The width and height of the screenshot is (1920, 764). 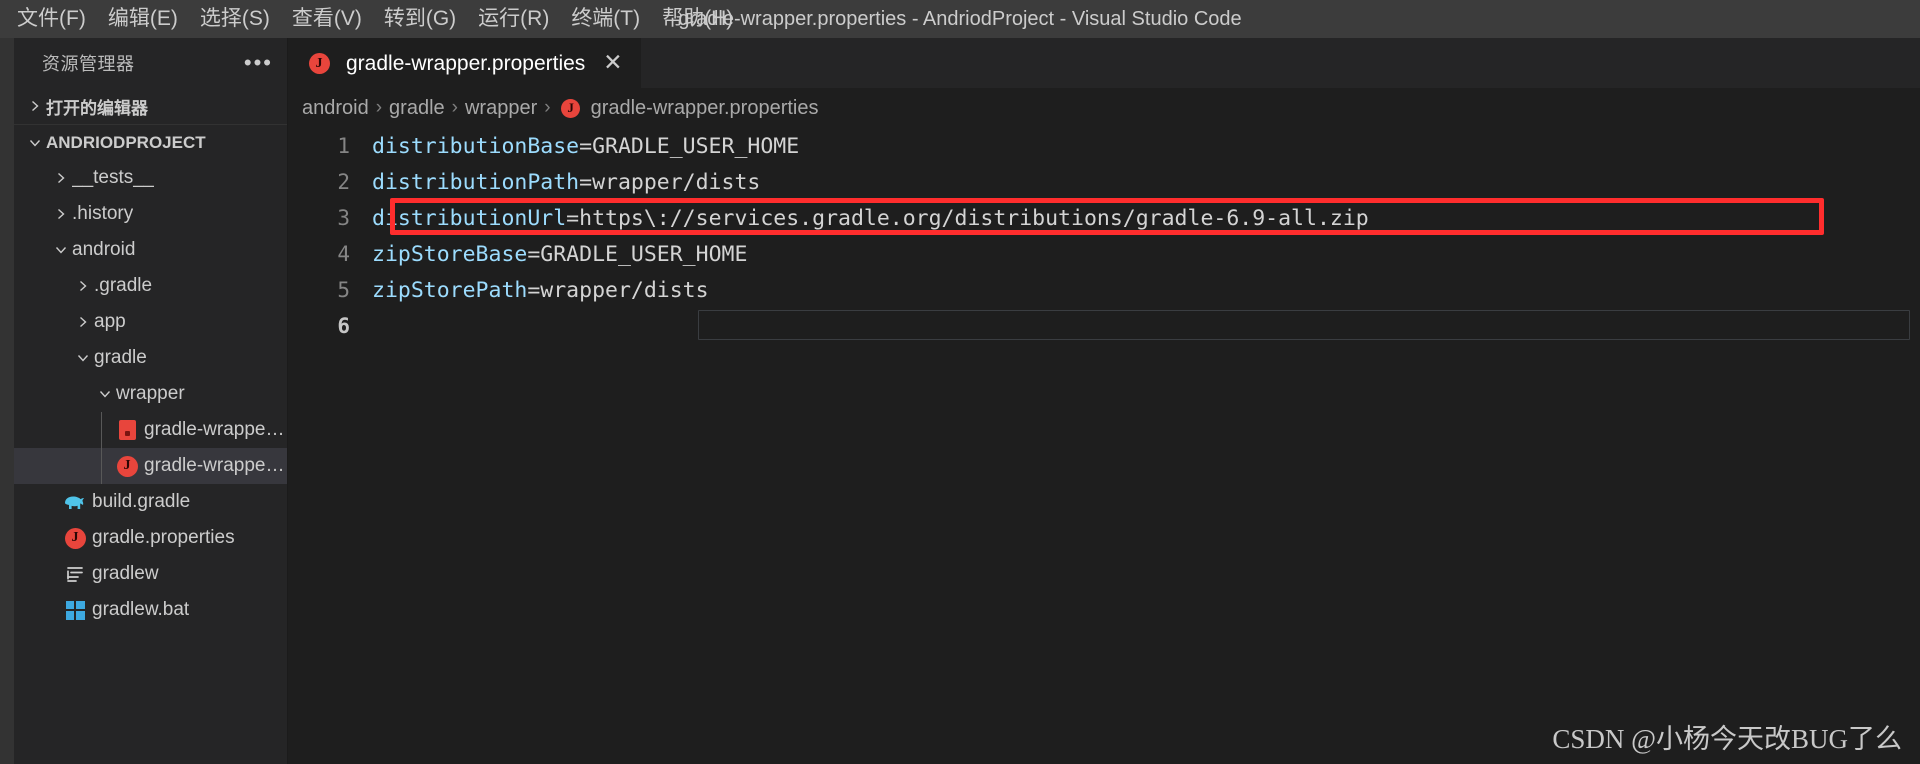 I want to click on tab-gradle-wrapper-properties: J gradle-wrapper.properties ✕, so click(x=464, y=63).